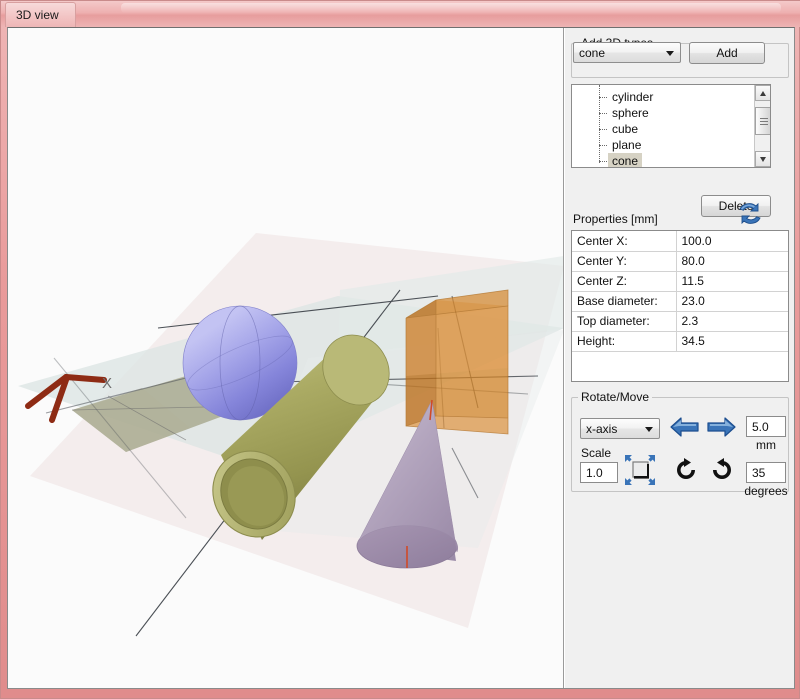 The image size is (800, 699). What do you see at coordinates (686, 470) in the screenshot?
I see `rotate-clockwise-icon` at bounding box center [686, 470].